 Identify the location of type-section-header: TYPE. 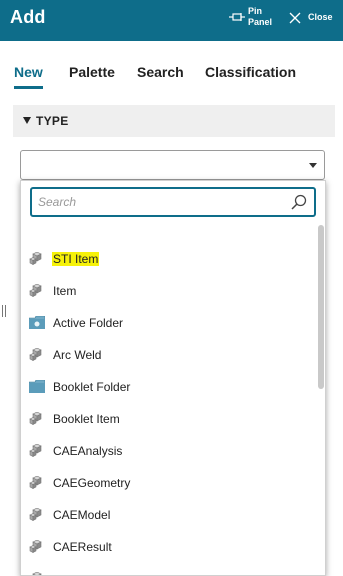
(174, 121).